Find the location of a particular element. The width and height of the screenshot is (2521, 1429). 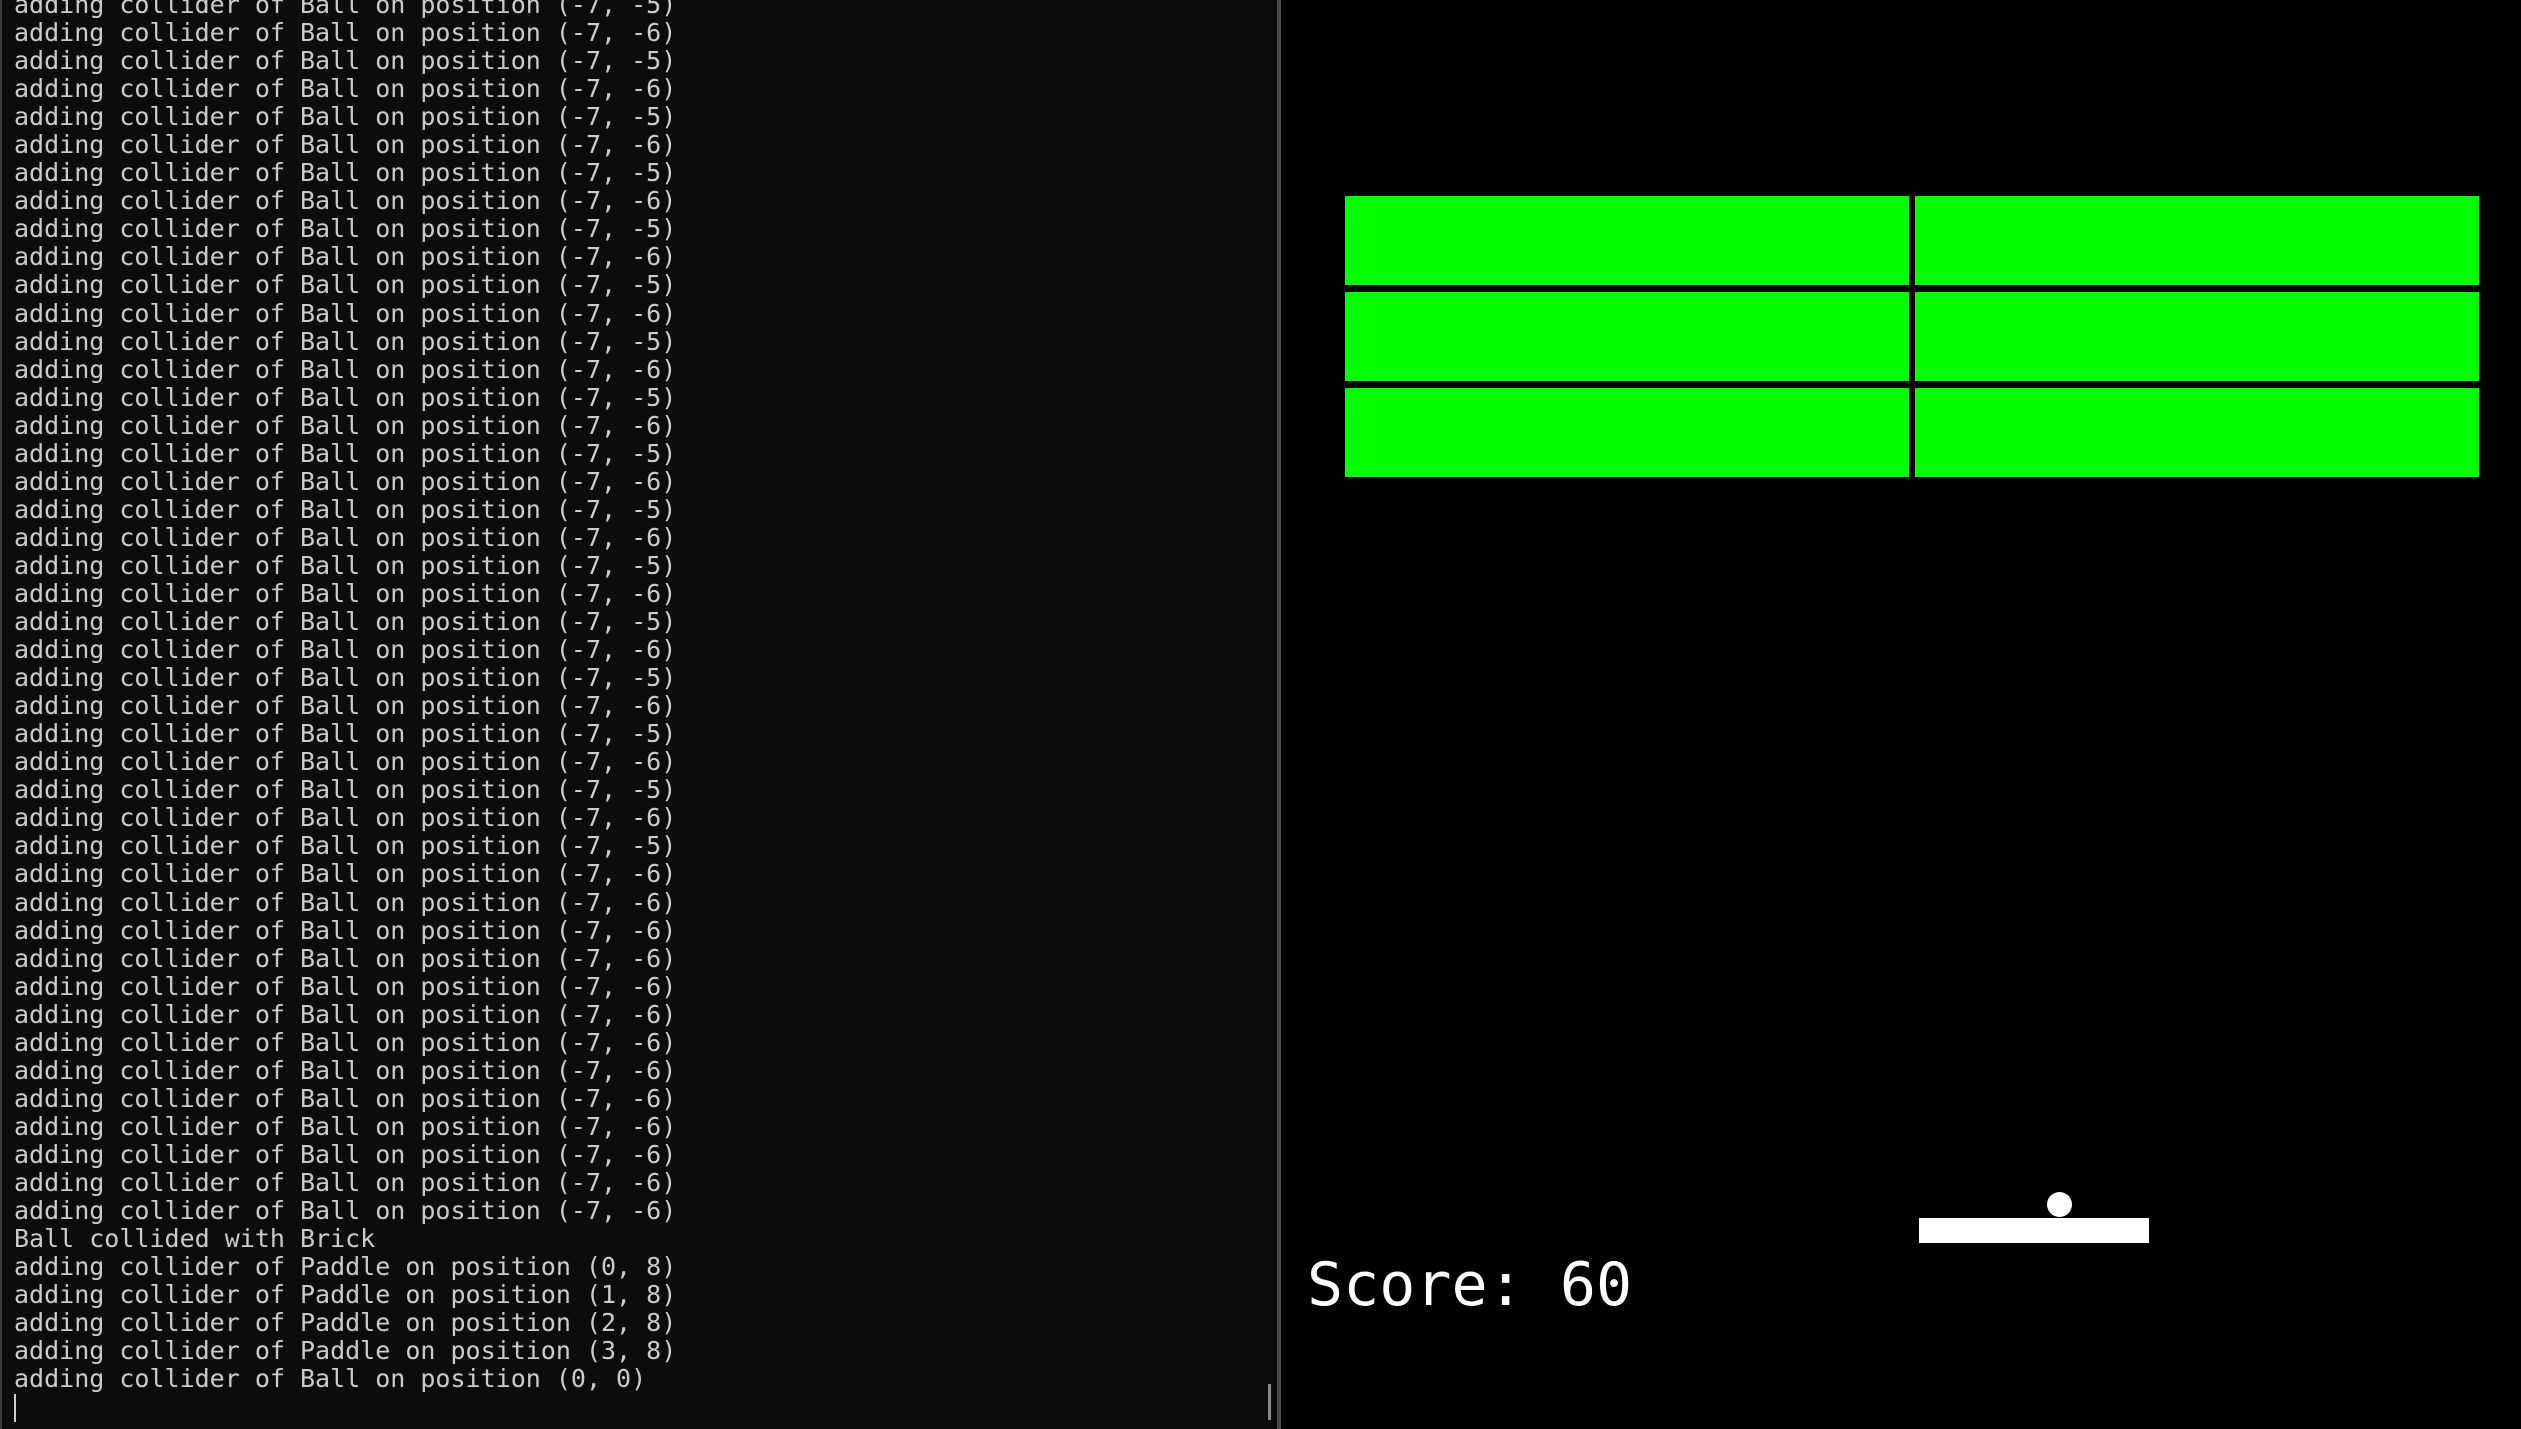

brick-row3-col1 is located at coordinates (1627, 432).